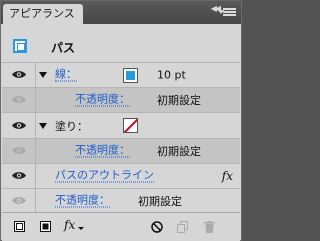 This screenshot has height=241, width=320. What do you see at coordinates (102, 100) in the screenshot?
I see `stroke-opacity-label-link: 不透明度：` at bounding box center [102, 100].